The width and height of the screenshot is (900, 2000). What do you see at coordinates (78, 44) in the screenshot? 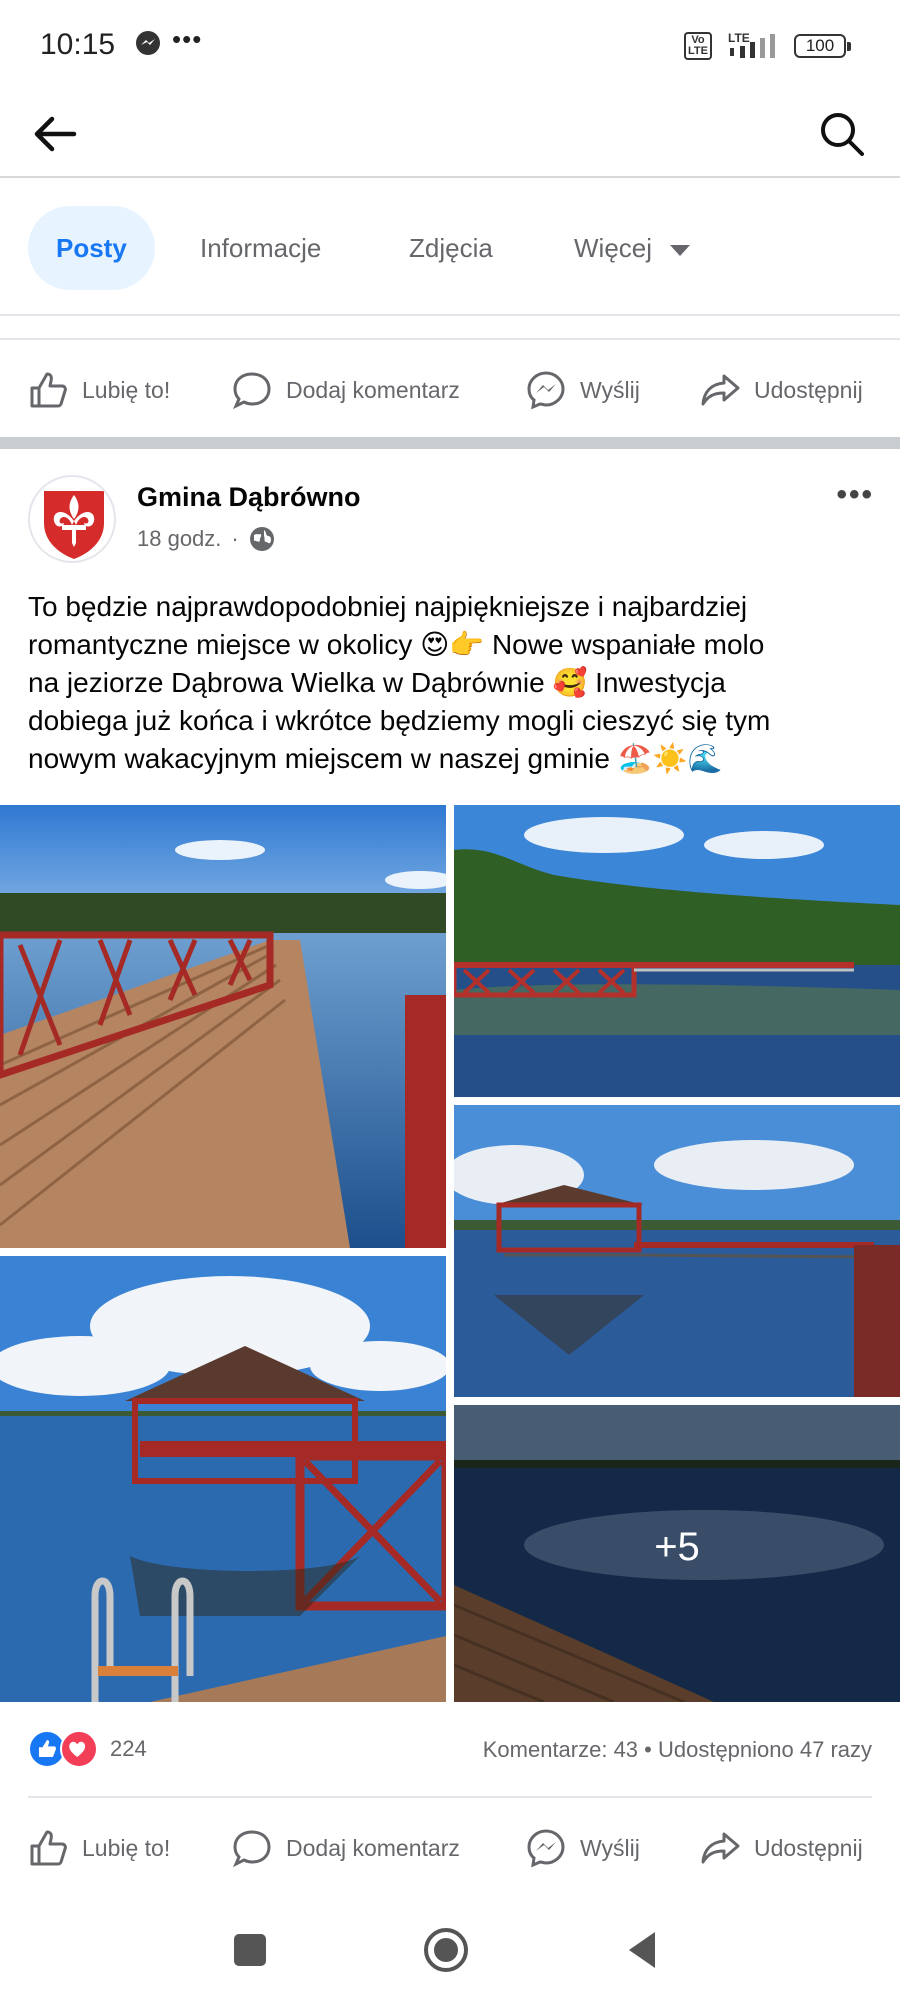
I see `status-time: 10:15` at bounding box center [78, 44].